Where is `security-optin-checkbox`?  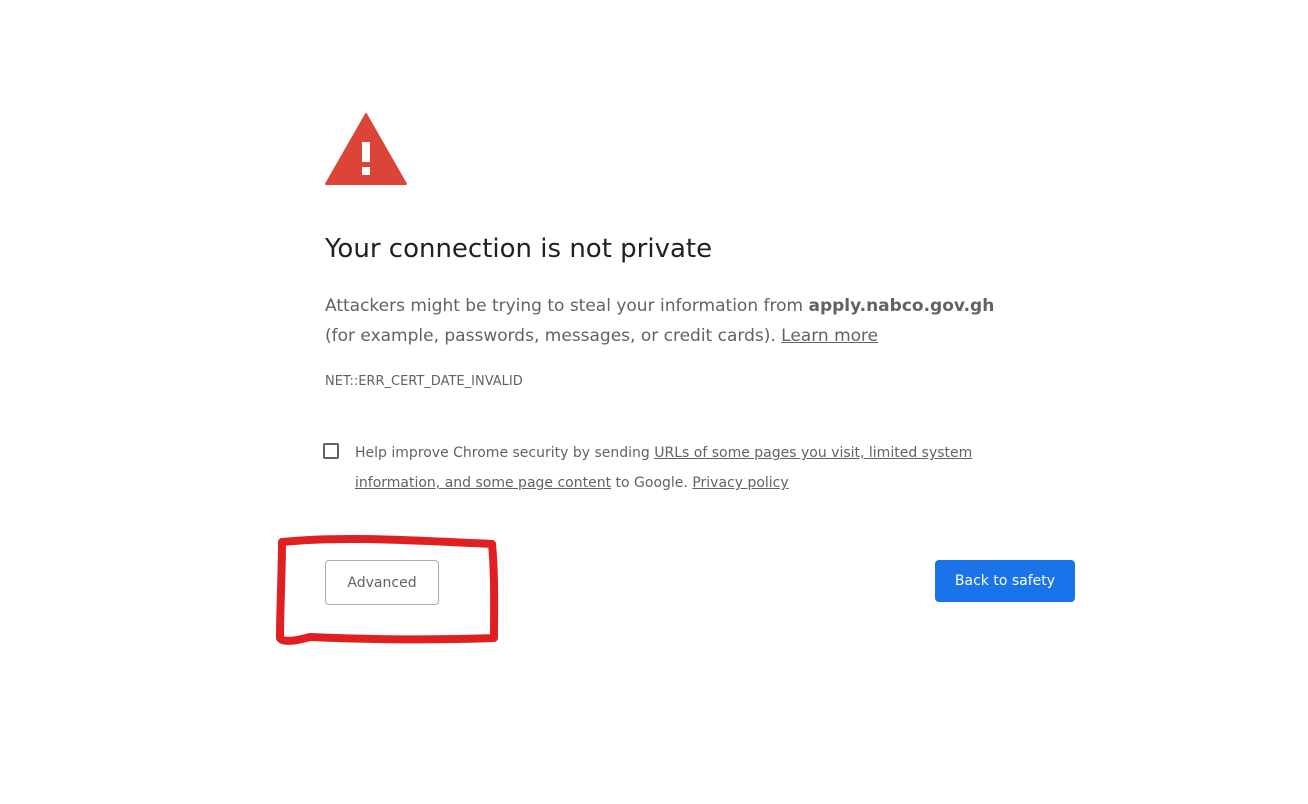
security-optin-checkbox is located at coordinates (331, 451).